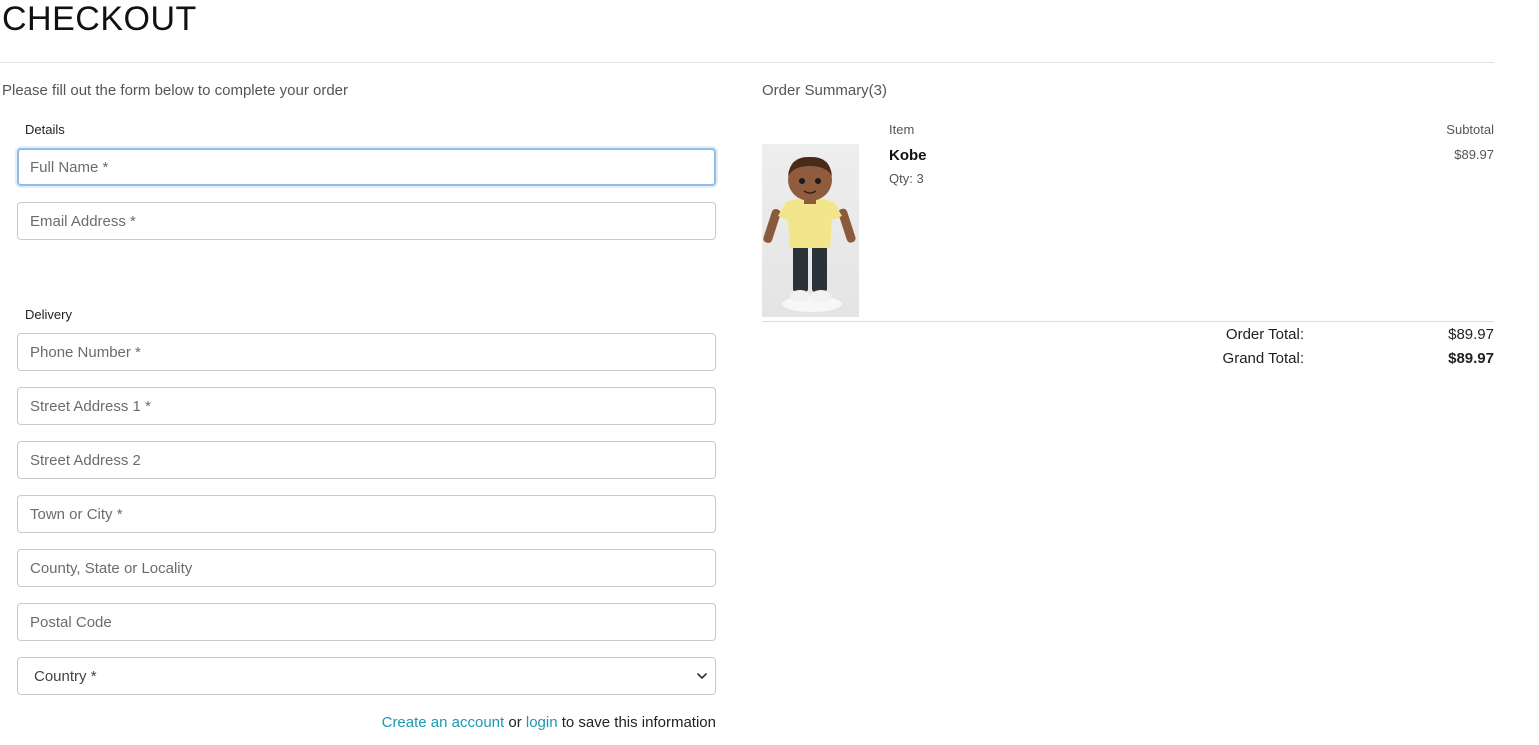 The height and width of the screenshot is (745, 1539). I want to click on page-title: CHECKOUT, so click(99, 19).